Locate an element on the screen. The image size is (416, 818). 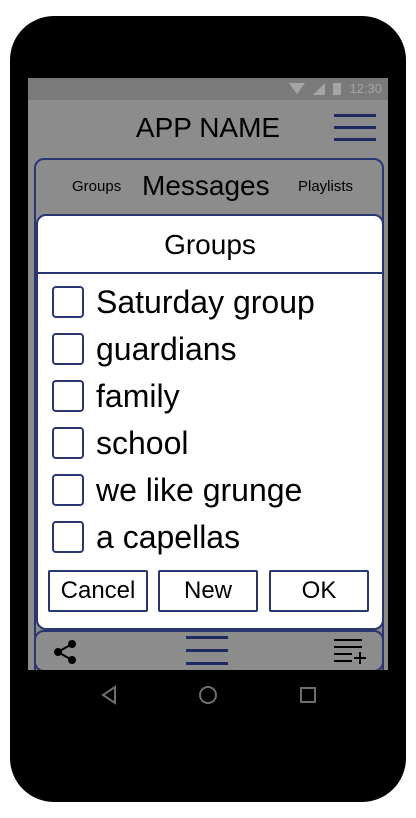
app-bar: APP NAME is located at coordinates (208, 128).